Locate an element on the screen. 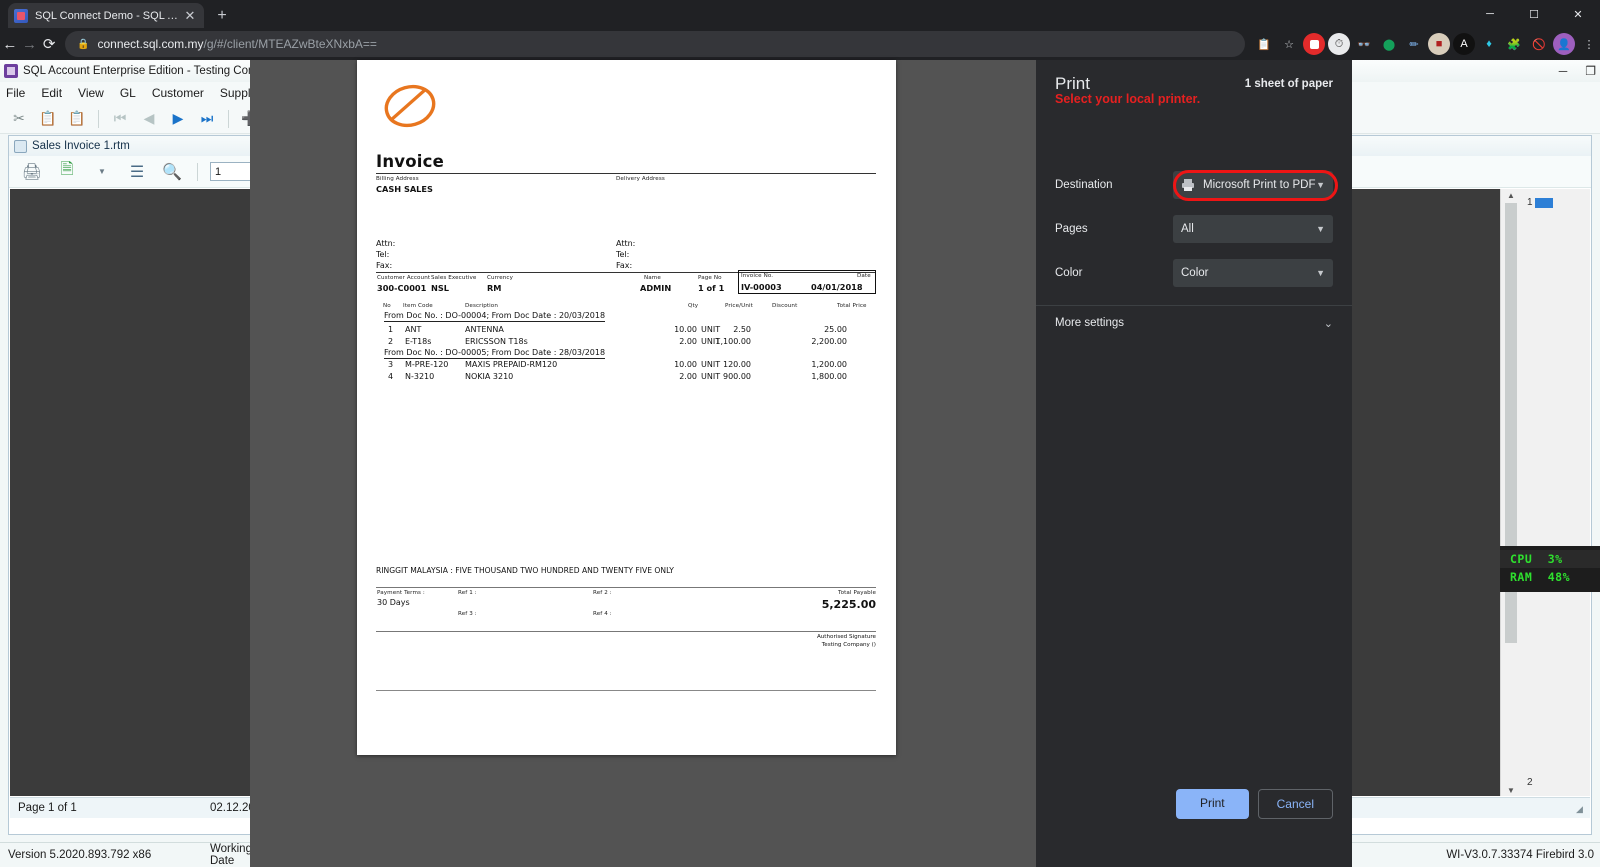 The width and height of the screenshot is (1600, 867). row-no: 1 is located at coordinates (391, 329).